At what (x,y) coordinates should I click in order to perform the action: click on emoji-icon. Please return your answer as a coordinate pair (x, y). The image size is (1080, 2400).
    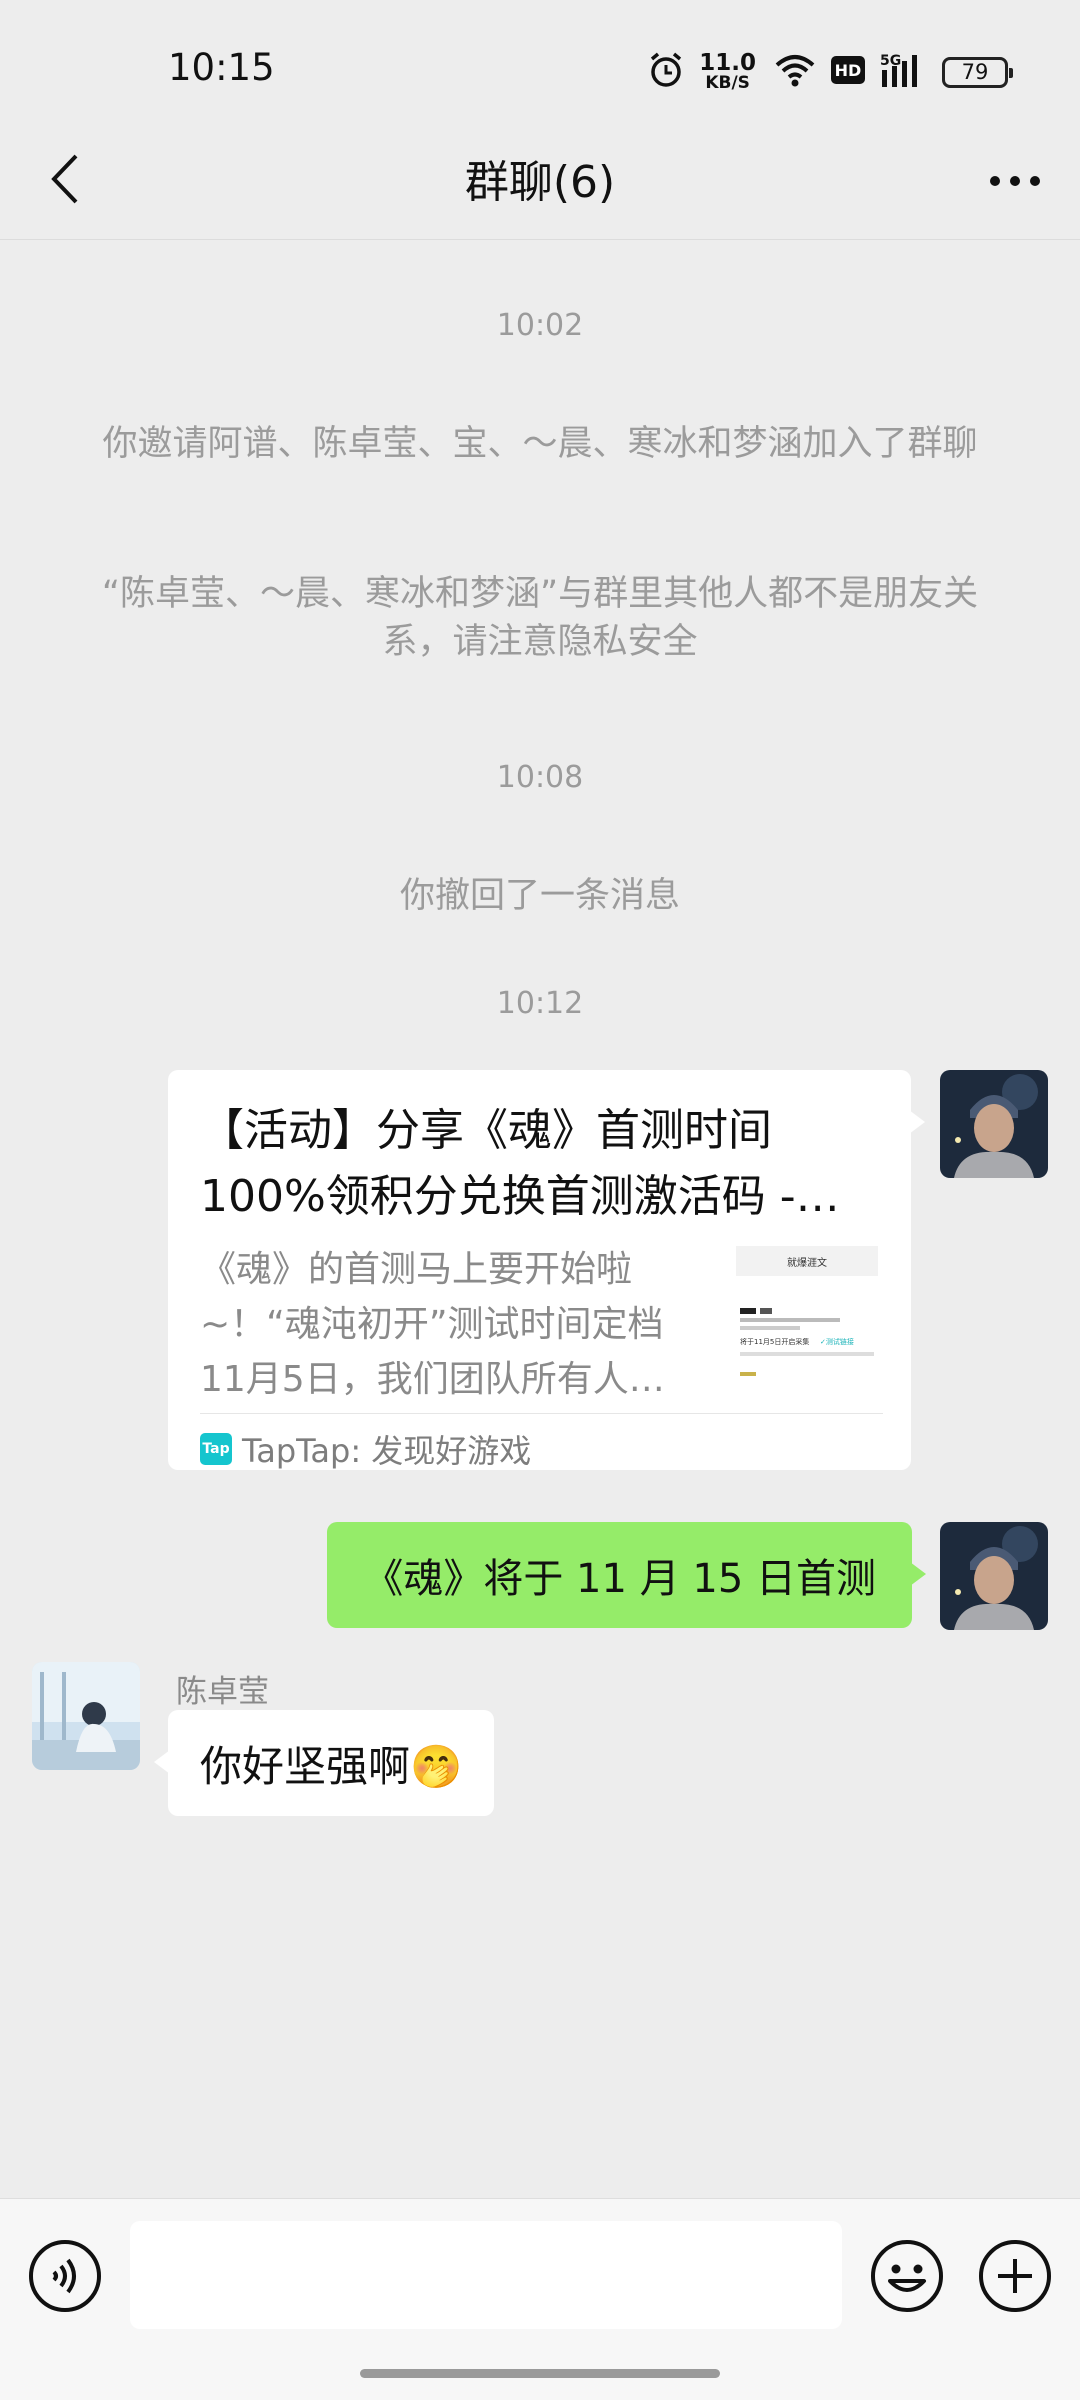
    Looking at the image, I should click on (907, 2276).